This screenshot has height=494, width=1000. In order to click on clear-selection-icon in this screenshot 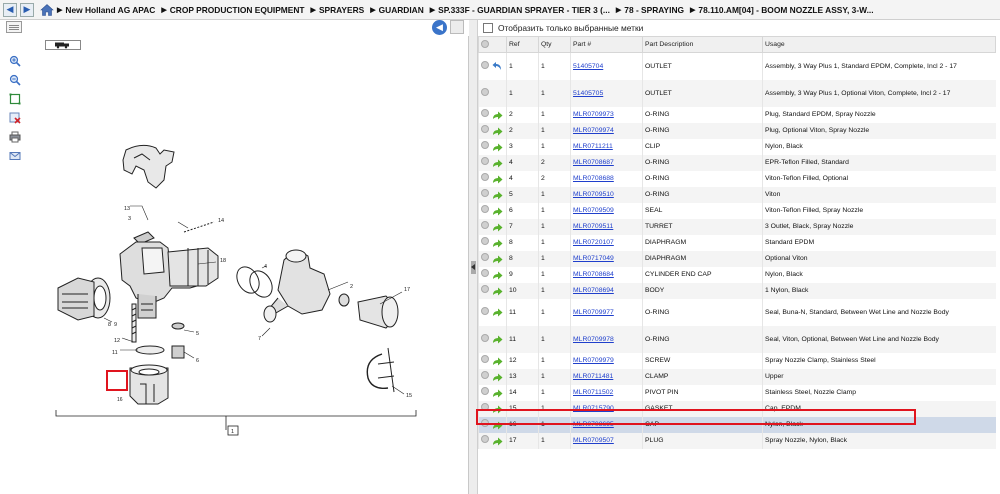, I will do `click(15, 118)`.